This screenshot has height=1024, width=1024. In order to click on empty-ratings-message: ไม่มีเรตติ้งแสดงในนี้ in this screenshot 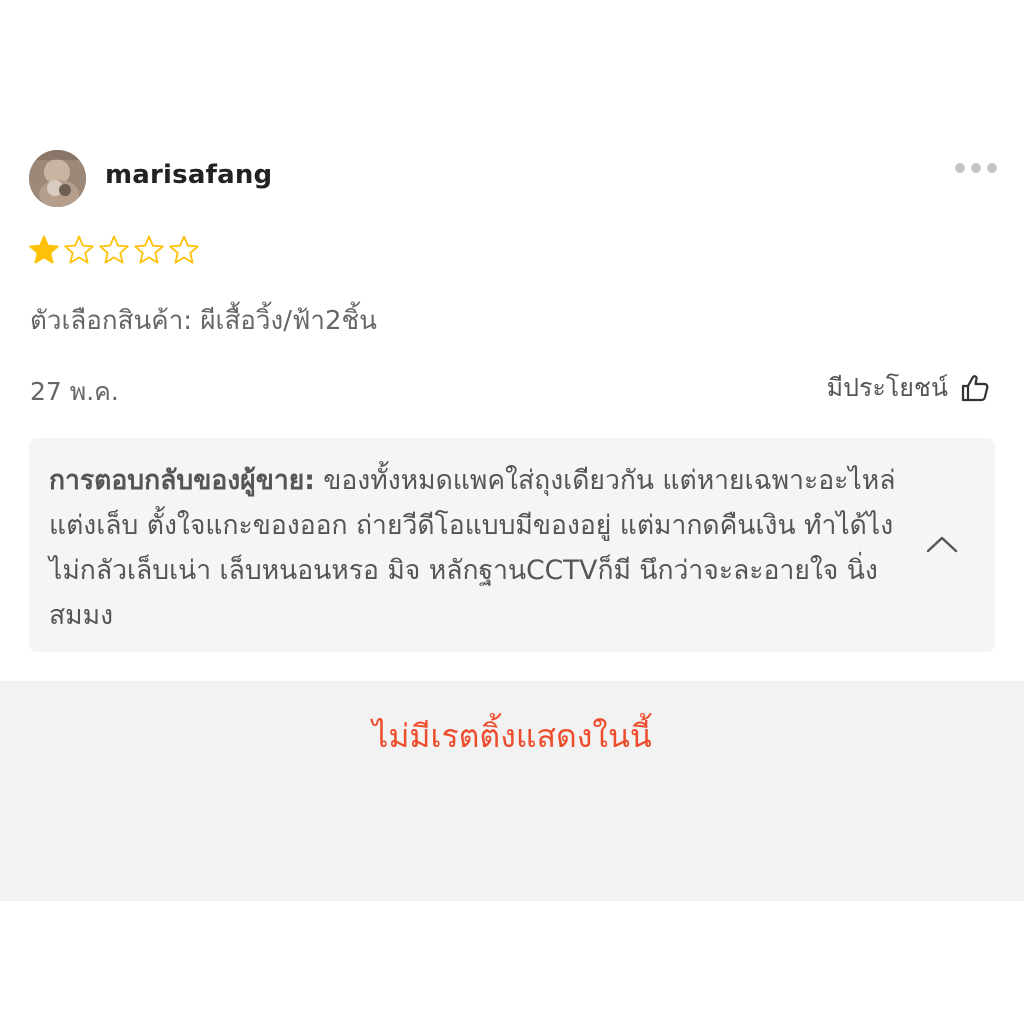, I will do `click(512, 736)`.